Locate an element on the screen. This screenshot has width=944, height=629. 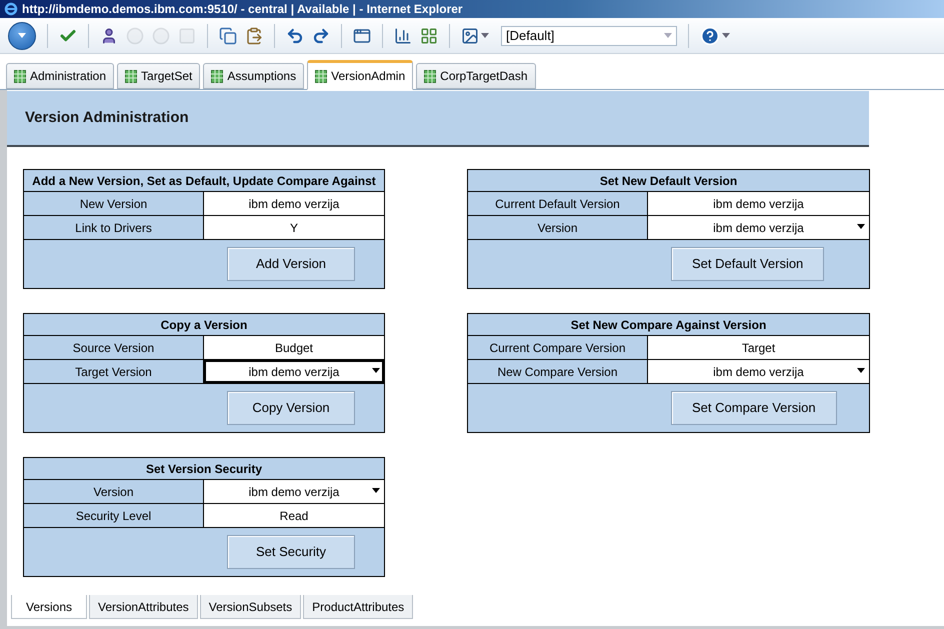
redo-icon is located at coordinates (321, 35).